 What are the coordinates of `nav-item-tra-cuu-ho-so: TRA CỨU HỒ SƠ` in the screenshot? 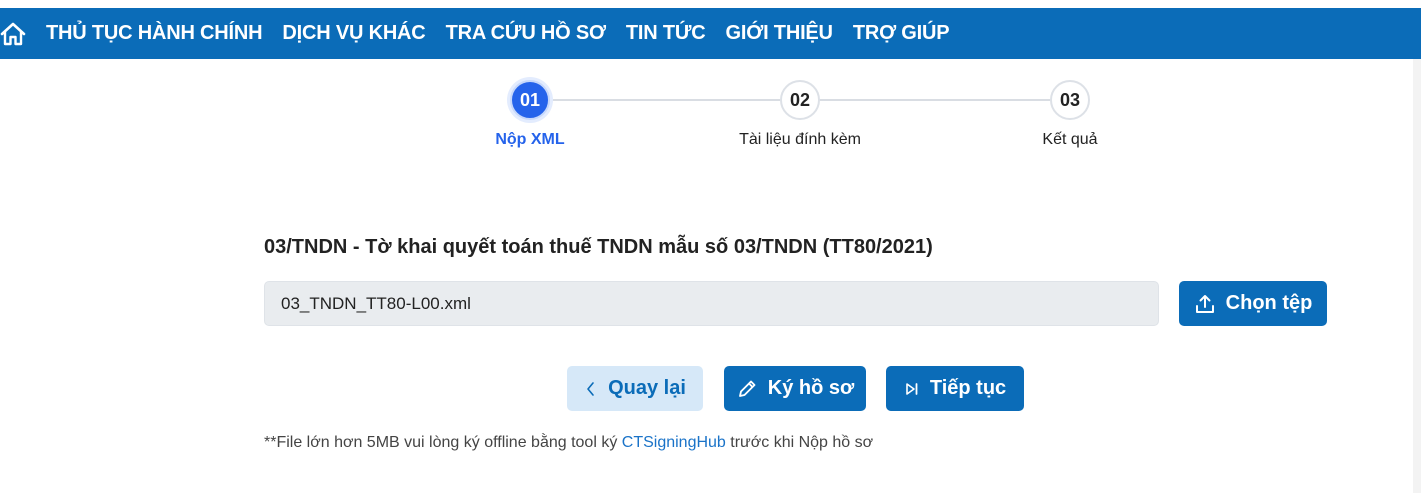 It's located at (526, 33).